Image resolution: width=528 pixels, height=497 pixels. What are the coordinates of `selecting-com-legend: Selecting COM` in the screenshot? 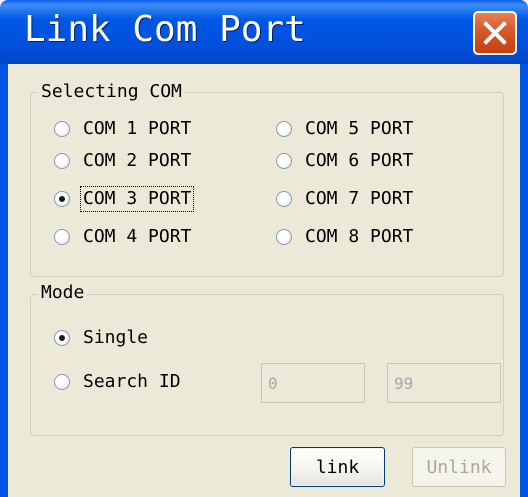 It's located at (111, 92).